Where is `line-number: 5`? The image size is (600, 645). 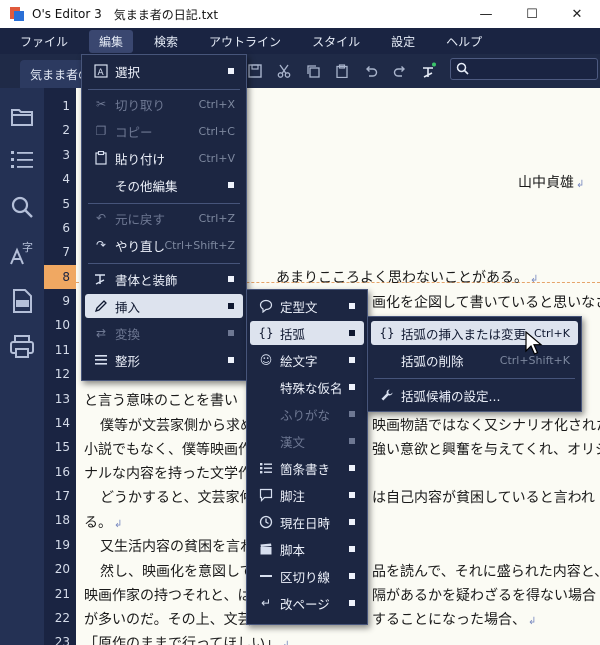 line-number: 5 is located at coordinates (66, 204).